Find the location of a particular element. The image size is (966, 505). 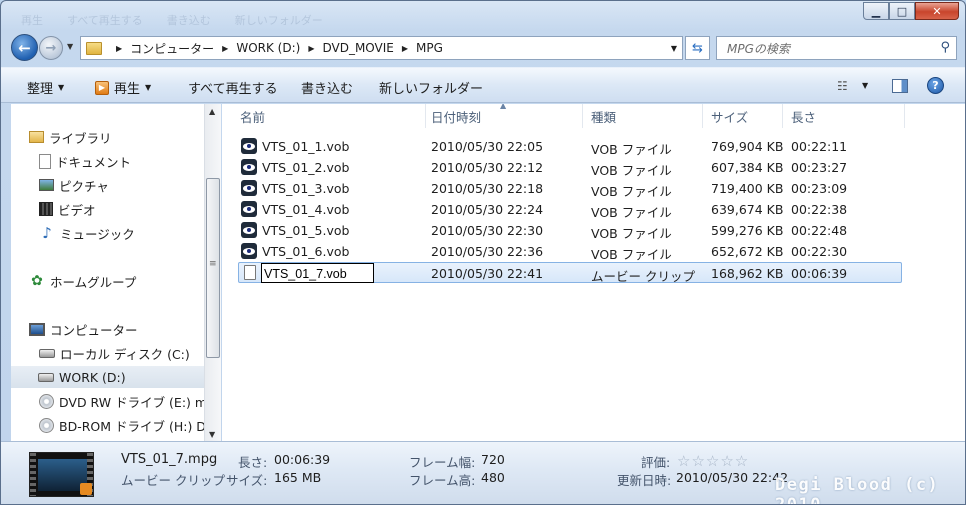

scroll-up-icon: ▲ is located at coordinates (212, 111).